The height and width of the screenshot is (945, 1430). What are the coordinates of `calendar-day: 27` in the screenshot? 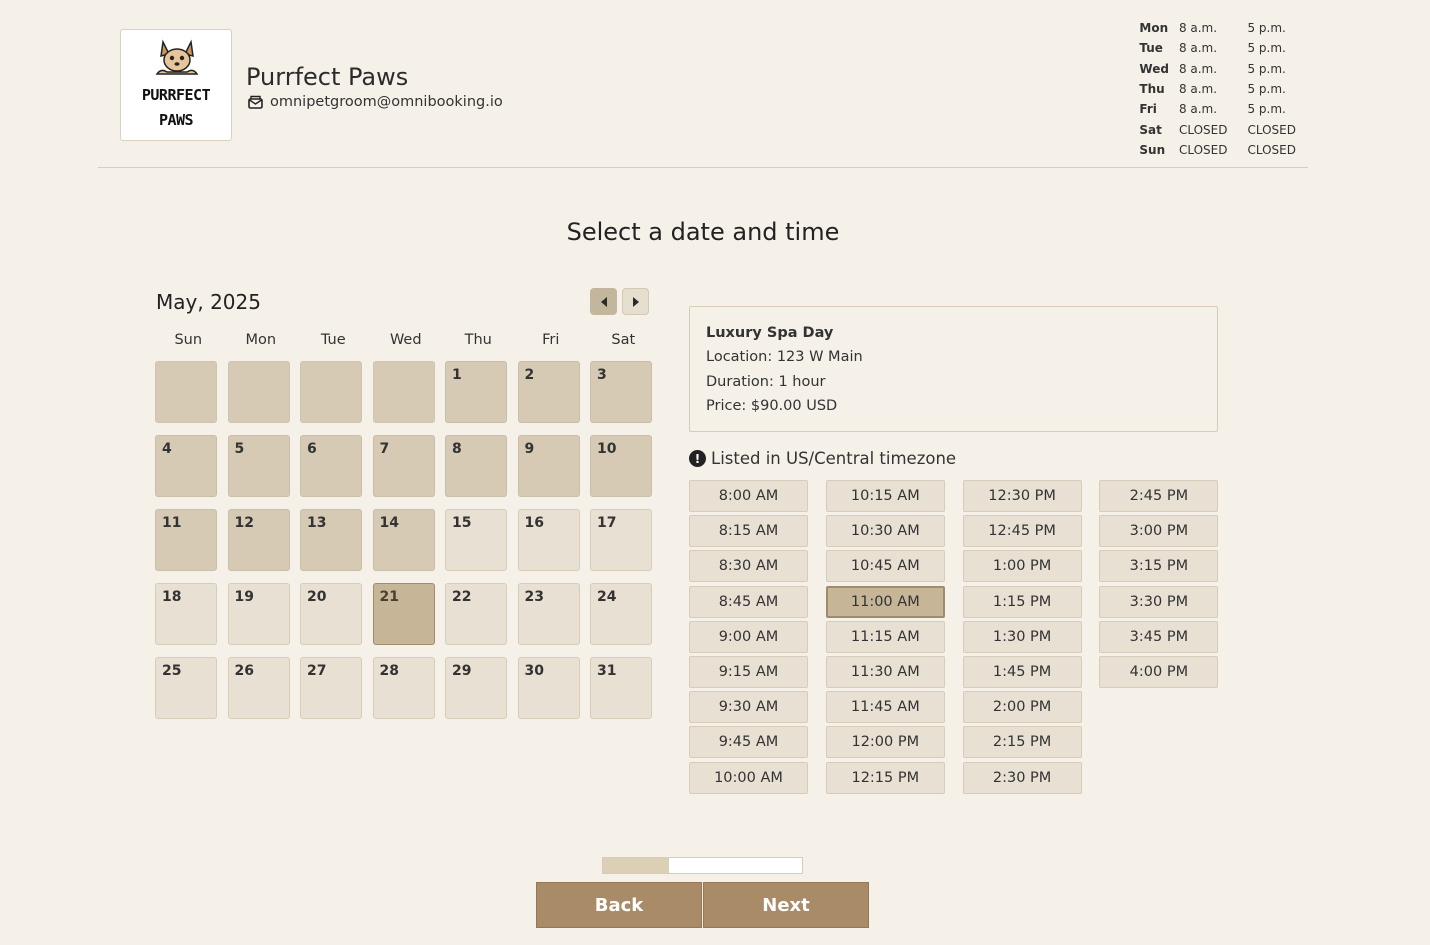 It's located at (331, 688).